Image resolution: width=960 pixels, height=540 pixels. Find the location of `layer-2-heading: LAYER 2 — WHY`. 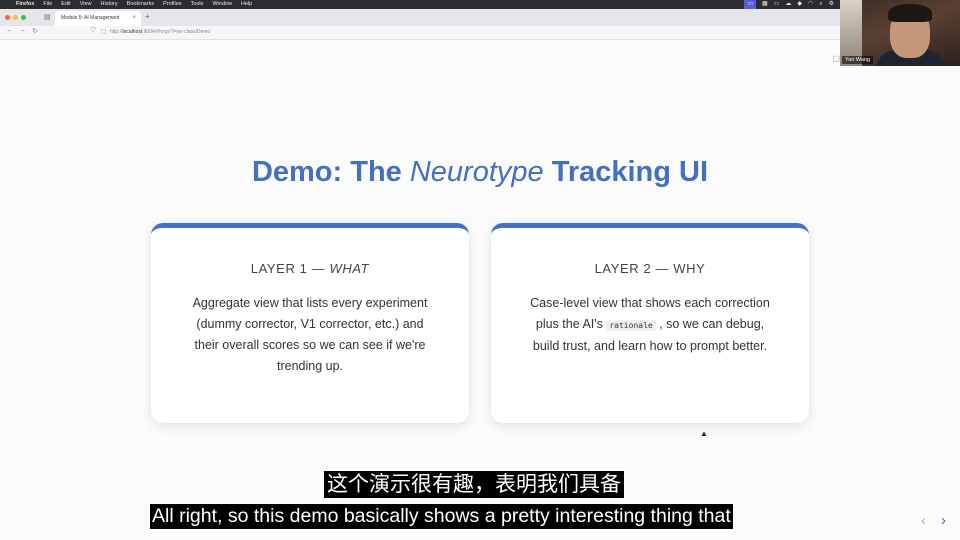

layer-2-heading: LAYER 2 — WHY is located at coordinates (650, 268).